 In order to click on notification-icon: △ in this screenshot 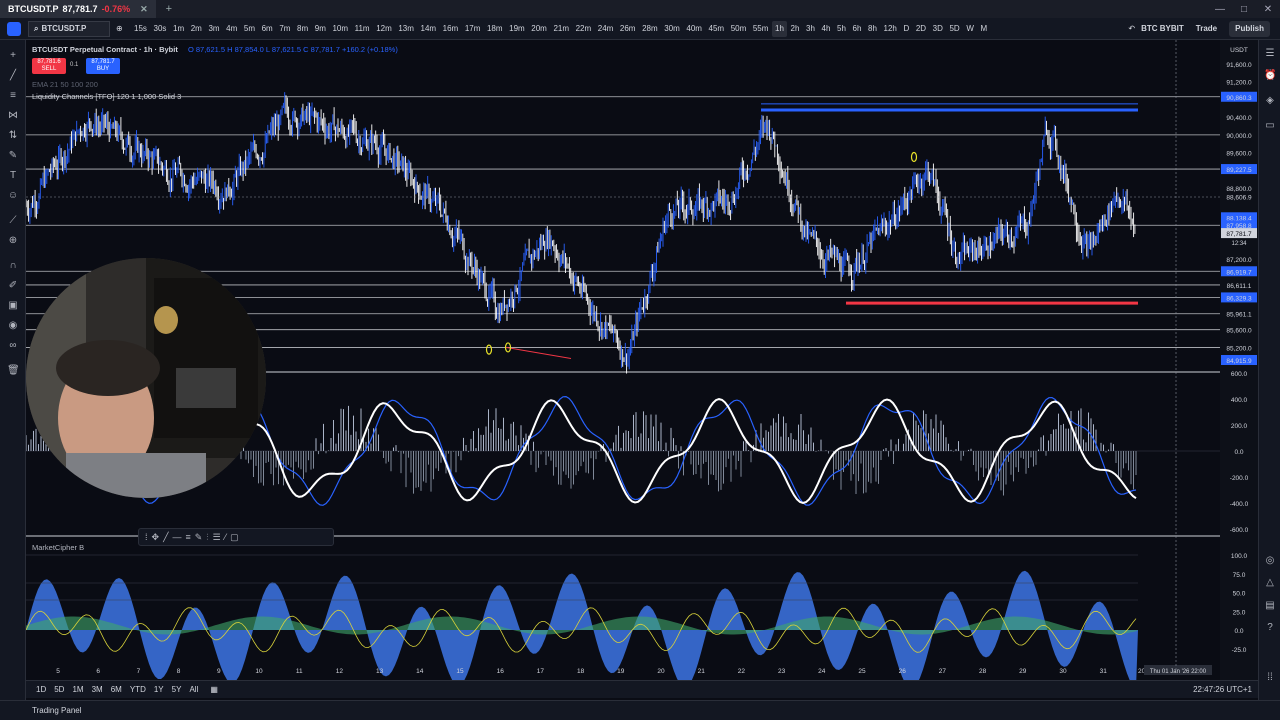, I will do `click(1270, 583)`.